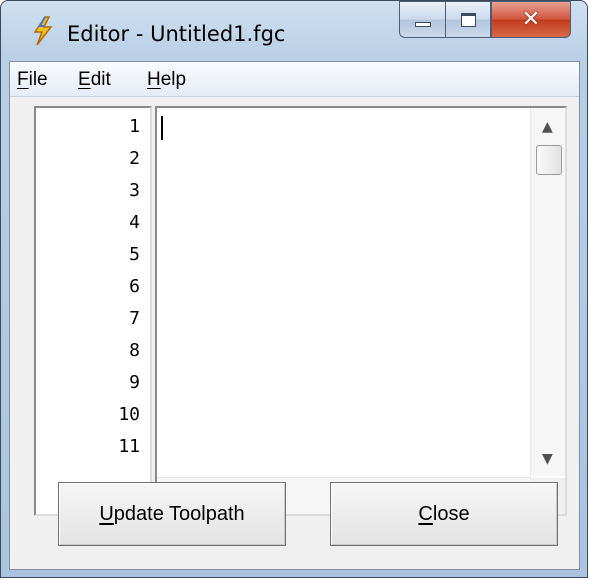  Describe the element at coordinates (106, 513) in the screenshot. I see `update-toolpath-accel: U` at that location.